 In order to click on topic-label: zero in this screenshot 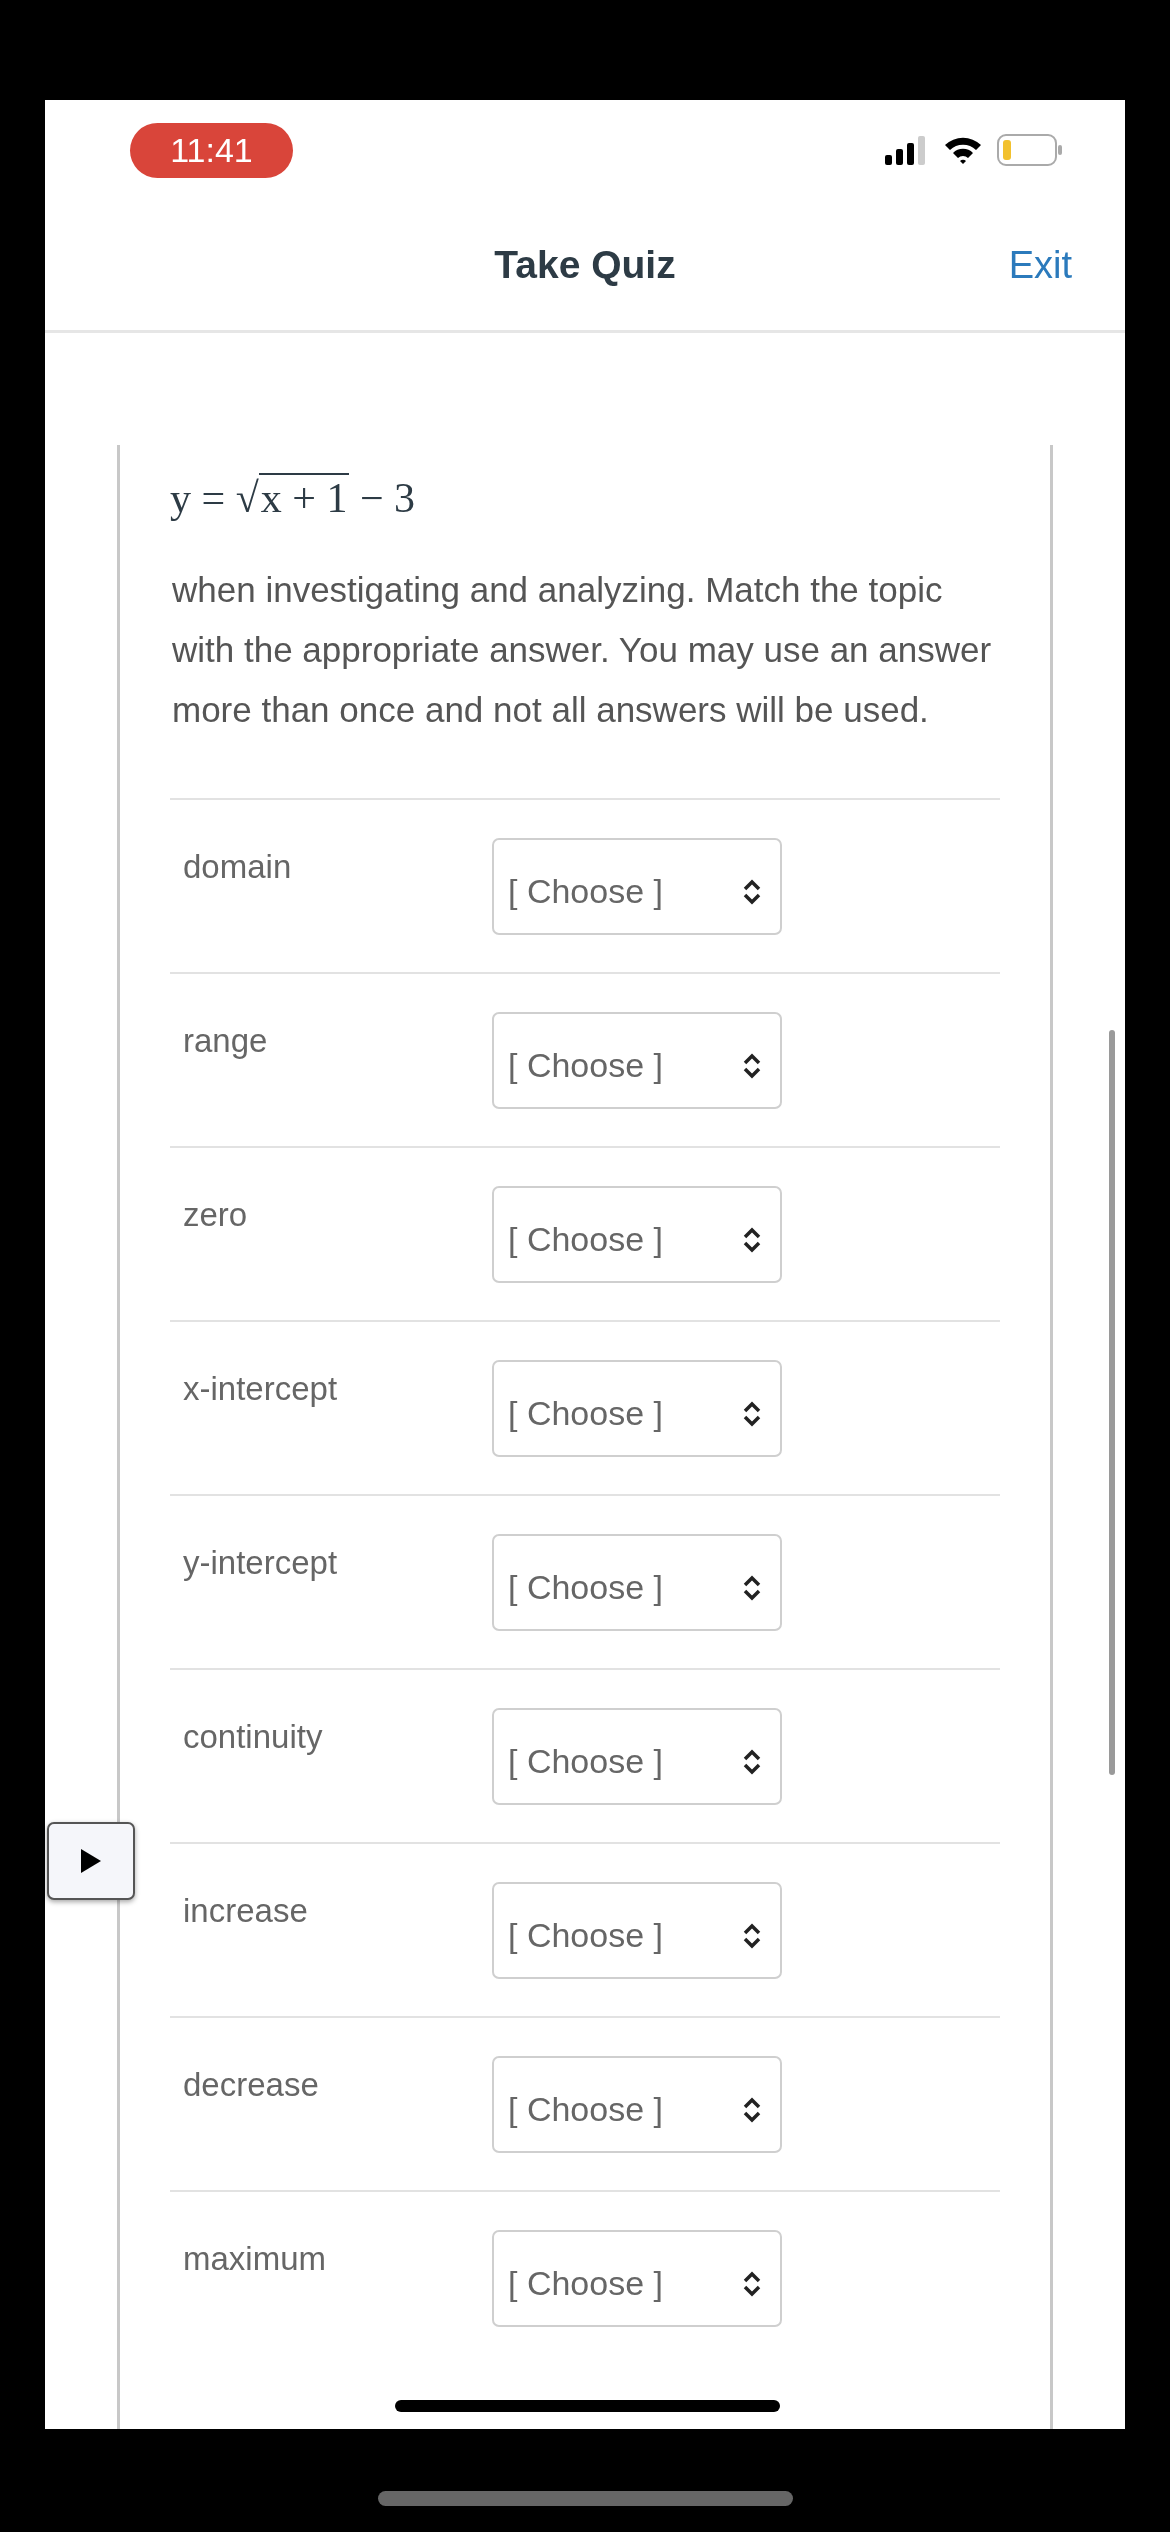, I will do `click(215, 1215)`.